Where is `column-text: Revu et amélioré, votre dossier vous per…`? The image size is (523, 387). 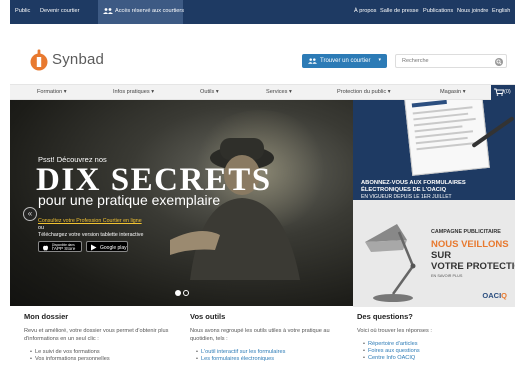
column-text: Revu et amélioré, votre dossier vous per… is located at coordinates (96, 335).